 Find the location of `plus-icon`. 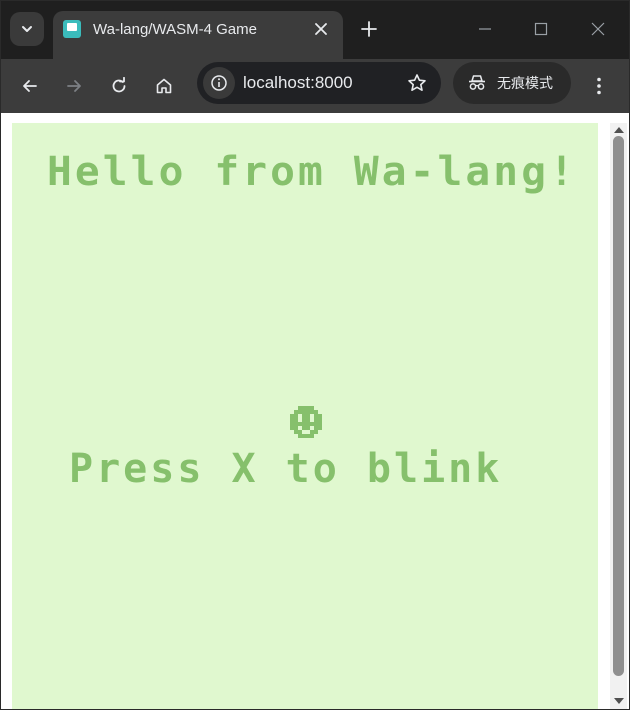

plus-icon is located at coordinates (369, 29).